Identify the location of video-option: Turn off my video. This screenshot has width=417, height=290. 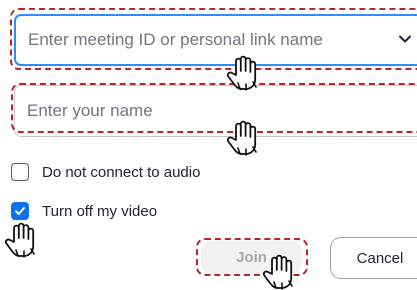
(84, 211).